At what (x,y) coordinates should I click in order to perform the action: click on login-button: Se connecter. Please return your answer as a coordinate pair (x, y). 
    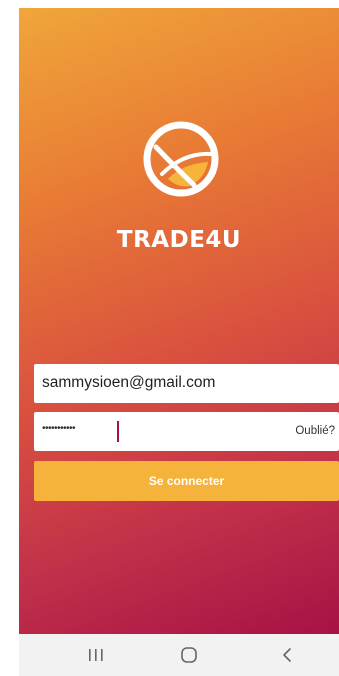
    Looking at the image, I should click on (186, 481).